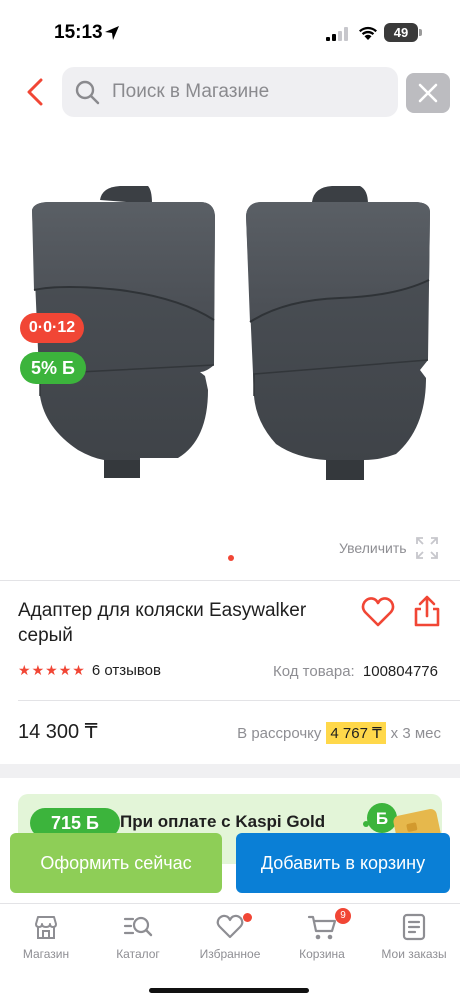 The image size is (460, 1000). What do you see at coordinates (53, 368) in the screenshot?
I see `bonus-badge: 5% Б` at bounding box center [53, 368].